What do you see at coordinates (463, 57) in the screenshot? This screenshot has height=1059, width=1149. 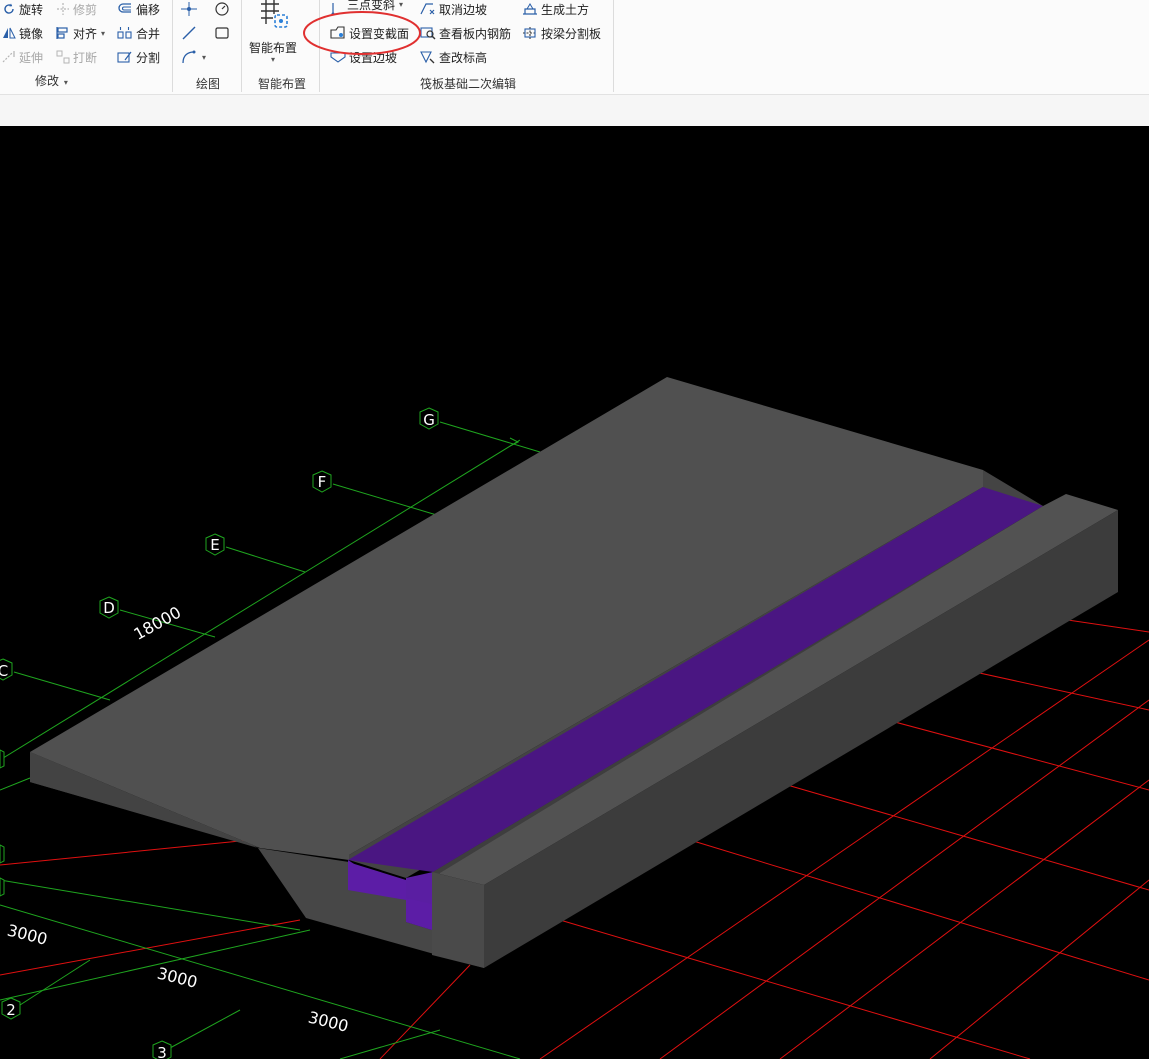 I see `edit-elevation-label: 查改标高` at bounding box center [463, 57].